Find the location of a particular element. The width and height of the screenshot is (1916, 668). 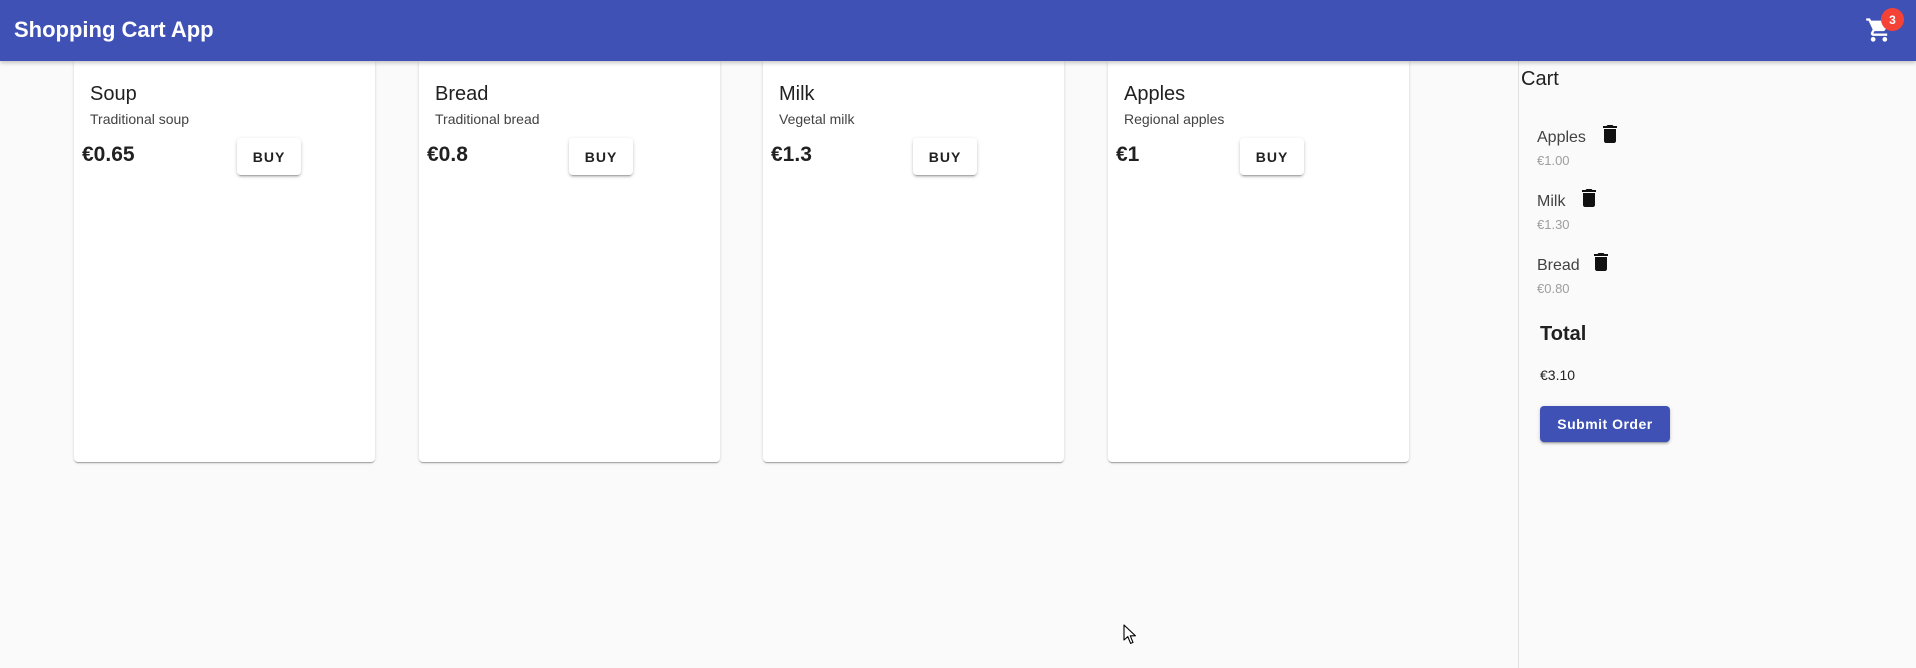

cart-item-price: €0.80 is located at coordinates (1553, 288).